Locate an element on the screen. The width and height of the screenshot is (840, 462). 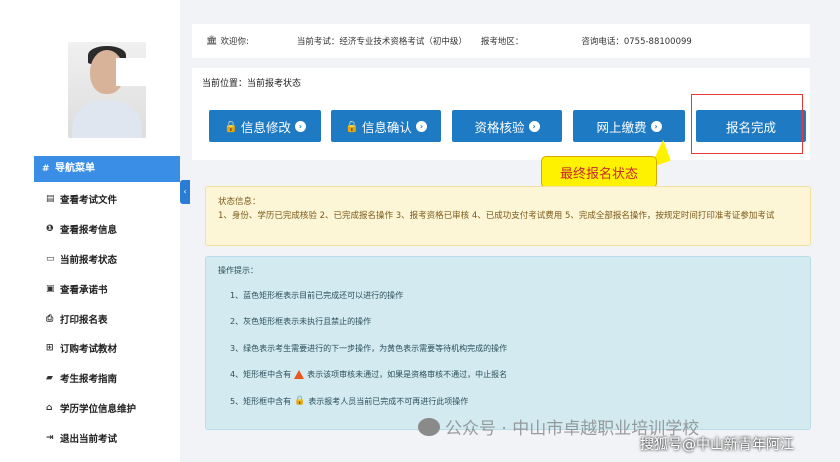
hint-item: 1、蓝色矩形框表示目前已完成还可以进行的操作 is located at coordinates (317, 295).